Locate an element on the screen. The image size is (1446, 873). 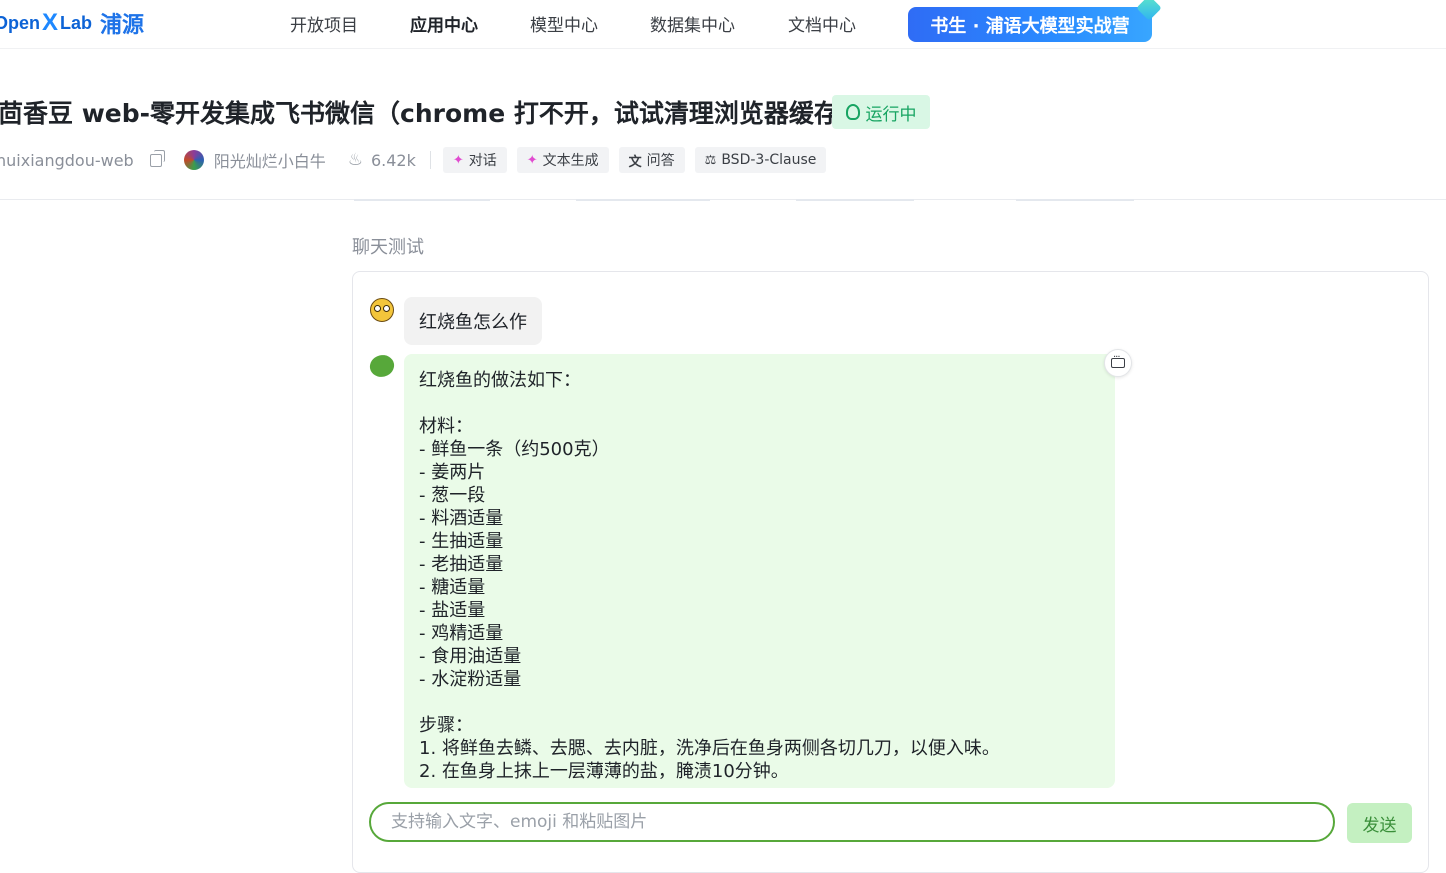
bot-message-line: - 糖适量 is located at coordinates (452, 587).